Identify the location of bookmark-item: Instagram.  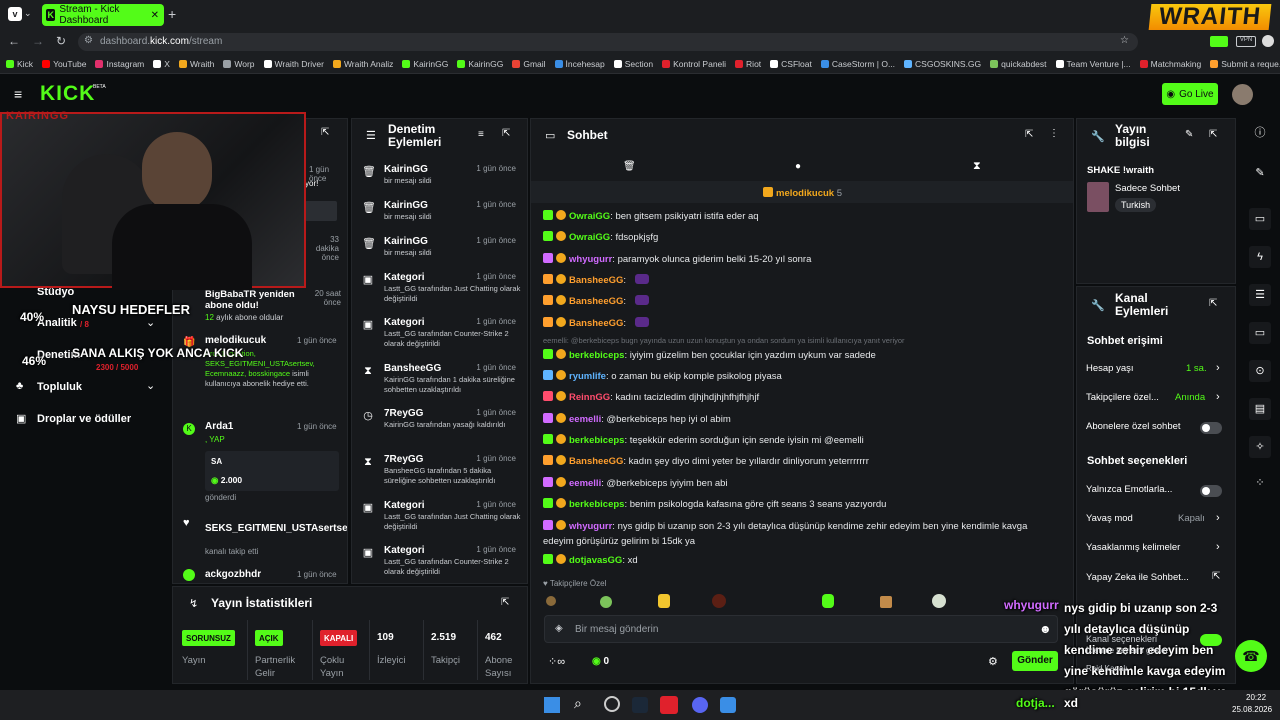
(119, 64).